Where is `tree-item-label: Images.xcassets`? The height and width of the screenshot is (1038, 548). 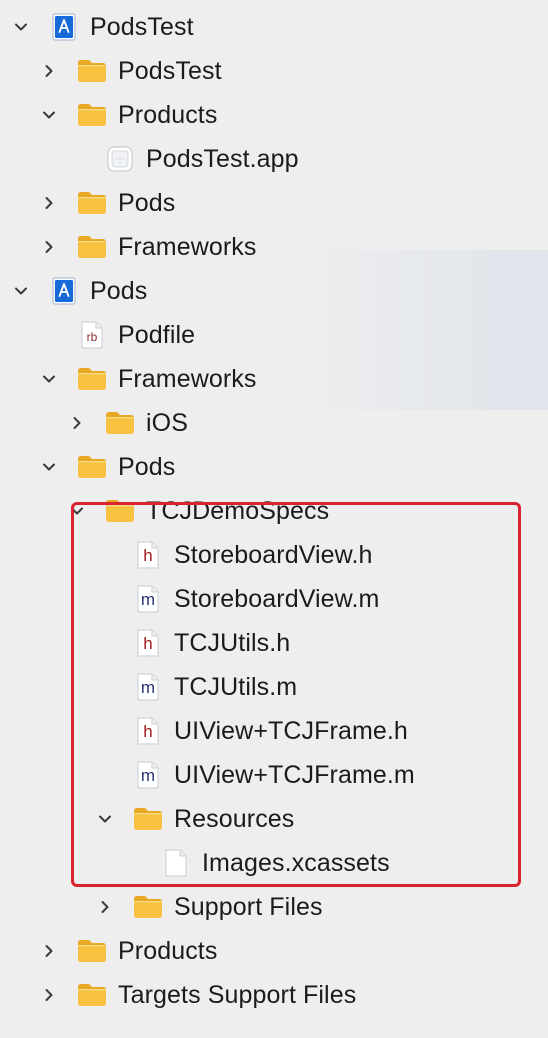 tree-item-label: Images.xcassets is located at coordinates (296, 863).